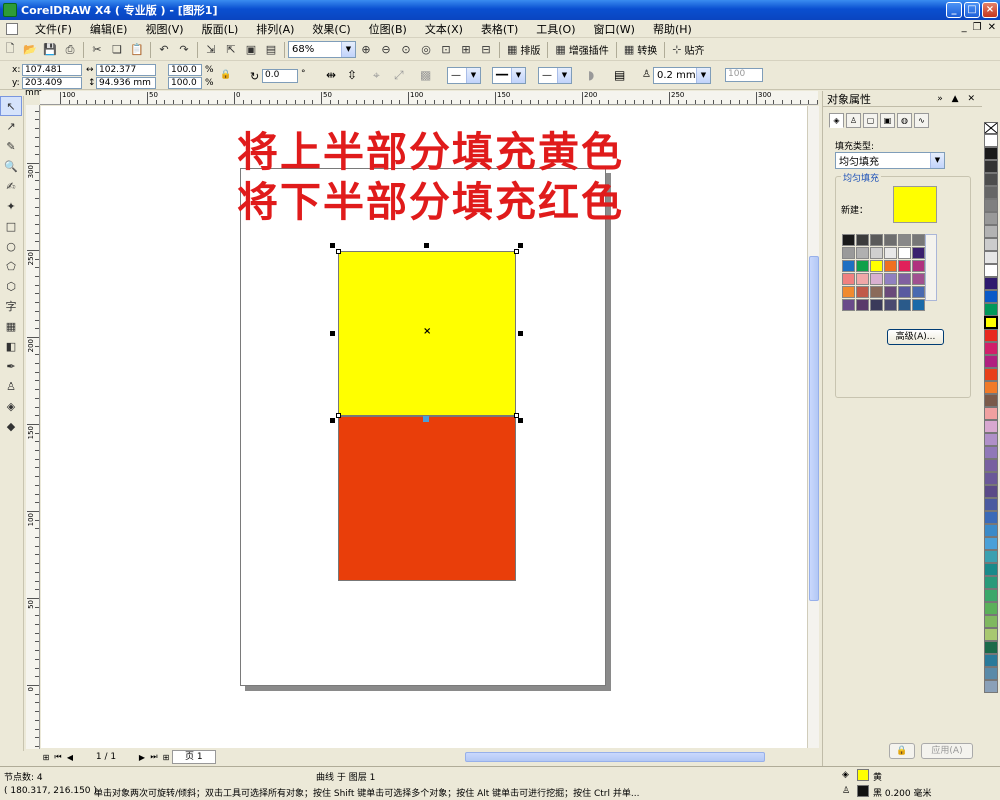 This screenshot has height=800, width=1000. Describe the element at coordinates (53, 29) in the screenshot. I see `menu-file: 文件(F)` at that location.